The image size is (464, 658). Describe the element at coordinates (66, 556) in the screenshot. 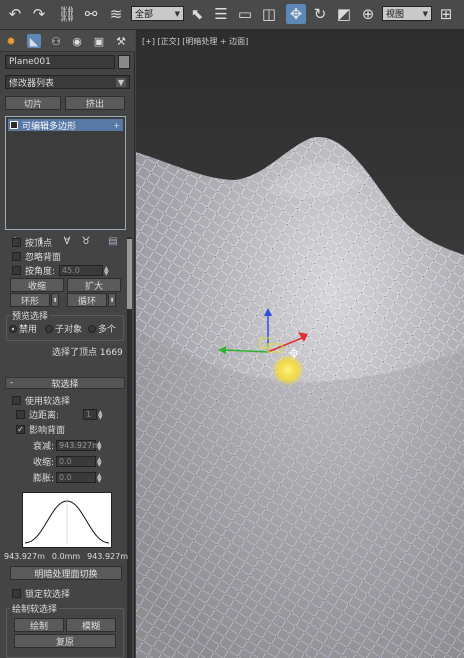

I see `curve-center-label: 0.0mm` at that location.